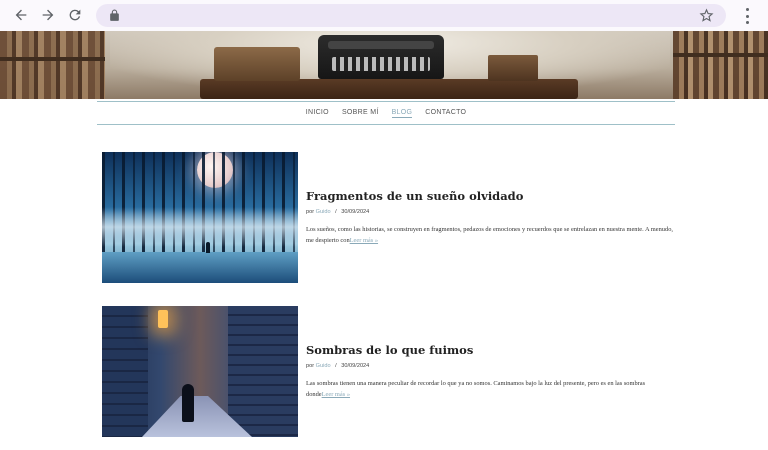  I want to click on nav-item-sobre-mi: SOBRE MÍ, so click(360, 113).